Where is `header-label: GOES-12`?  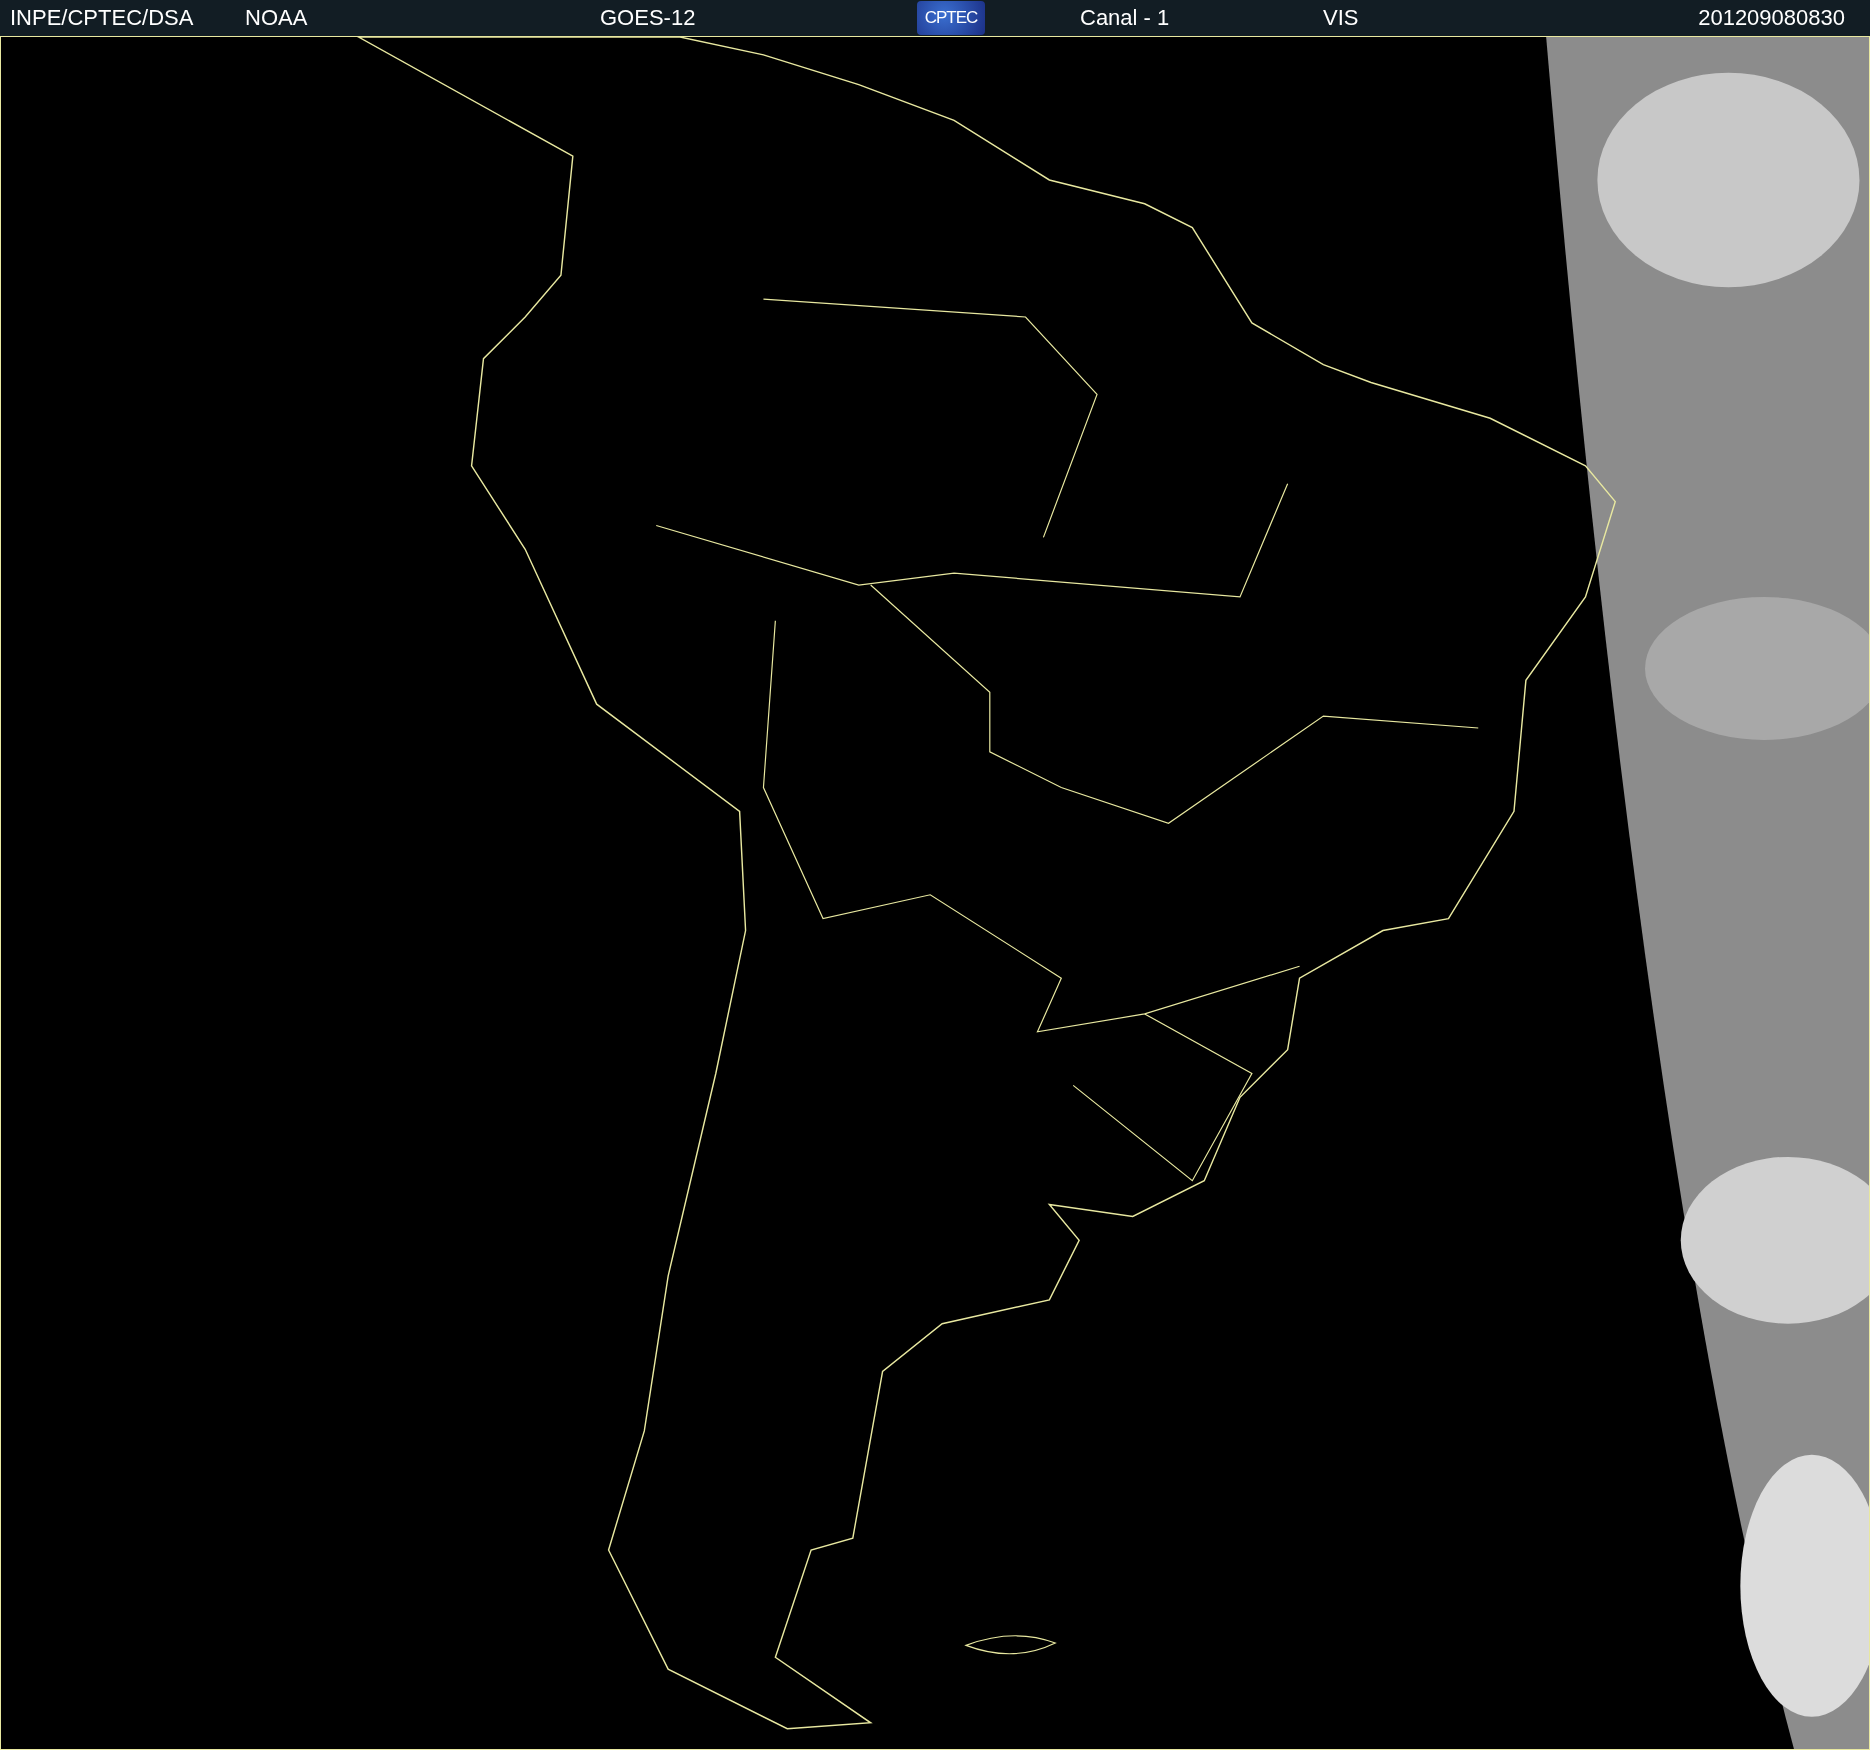
header-label: GOES-12 is located at coordinates (648, 18).